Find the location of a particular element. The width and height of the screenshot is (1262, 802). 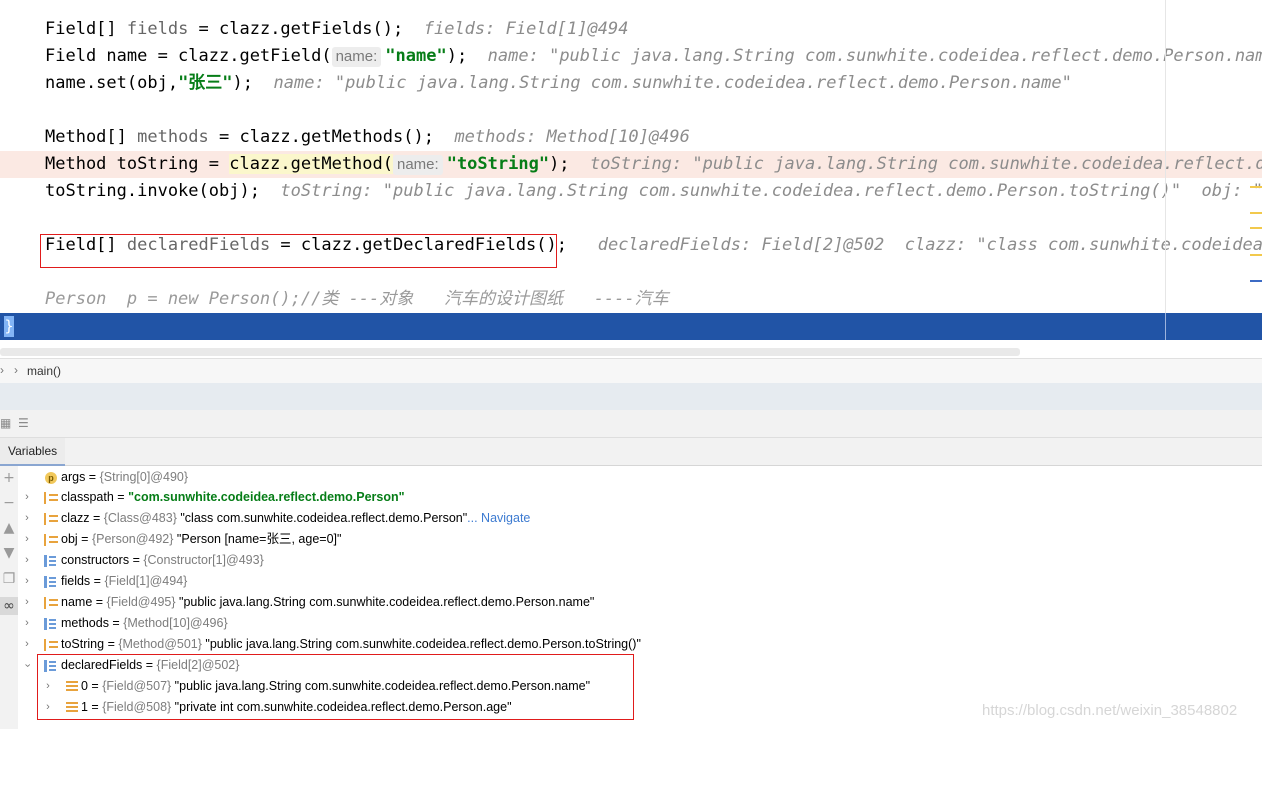

remove-icon: − is located at coordinates (9, 503).